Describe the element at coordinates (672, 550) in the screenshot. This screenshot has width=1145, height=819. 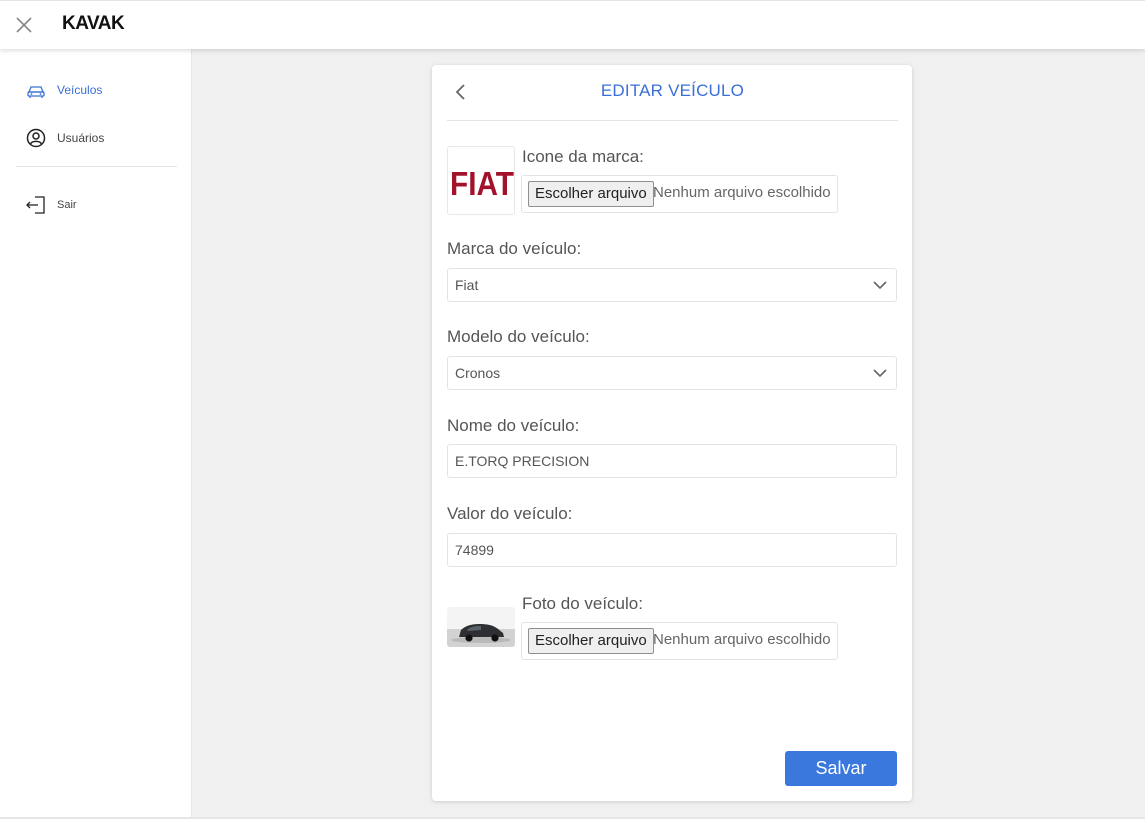
I see `price-input: 74899` at that location.